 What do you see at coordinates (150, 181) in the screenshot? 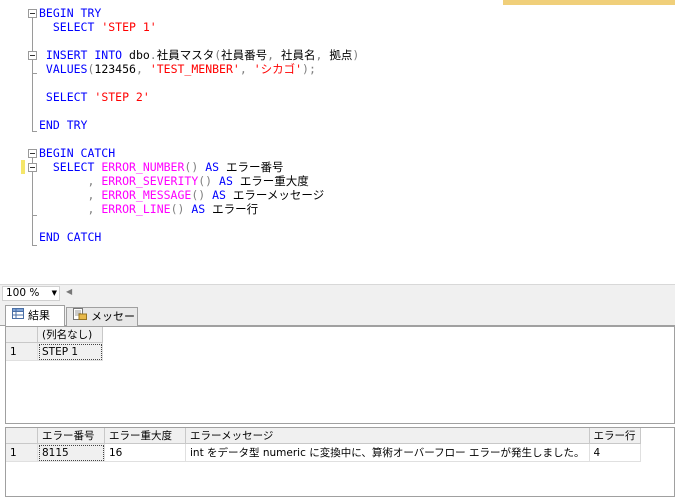
I see `code-token: ERROR_SEVERITY` at bounding box center [150, 181].